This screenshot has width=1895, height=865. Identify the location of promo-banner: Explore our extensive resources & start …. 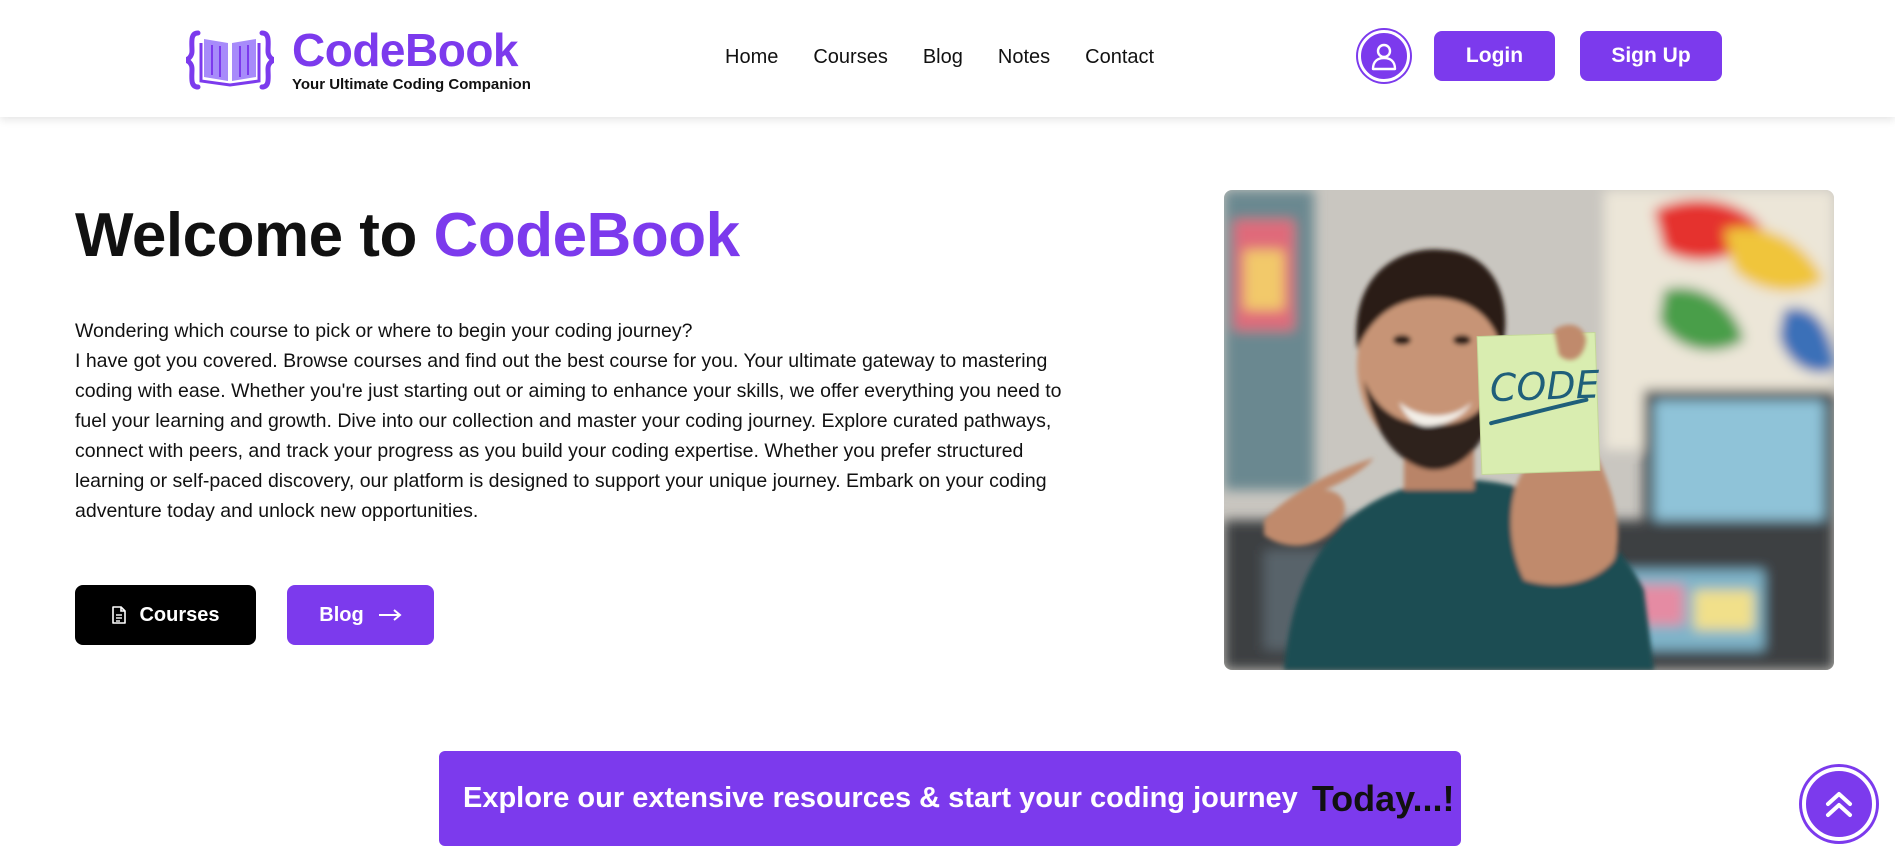
(950, 798).